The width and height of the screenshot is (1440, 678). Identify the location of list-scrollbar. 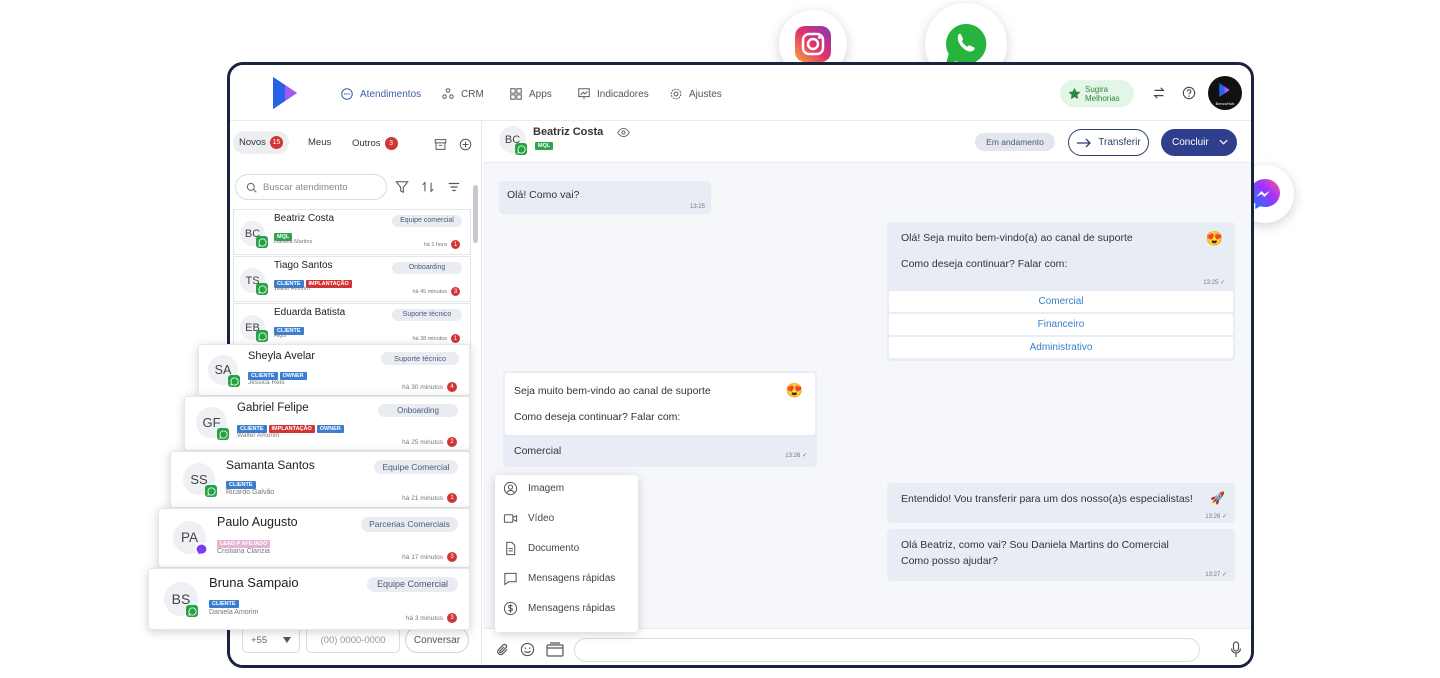
(475, 214).